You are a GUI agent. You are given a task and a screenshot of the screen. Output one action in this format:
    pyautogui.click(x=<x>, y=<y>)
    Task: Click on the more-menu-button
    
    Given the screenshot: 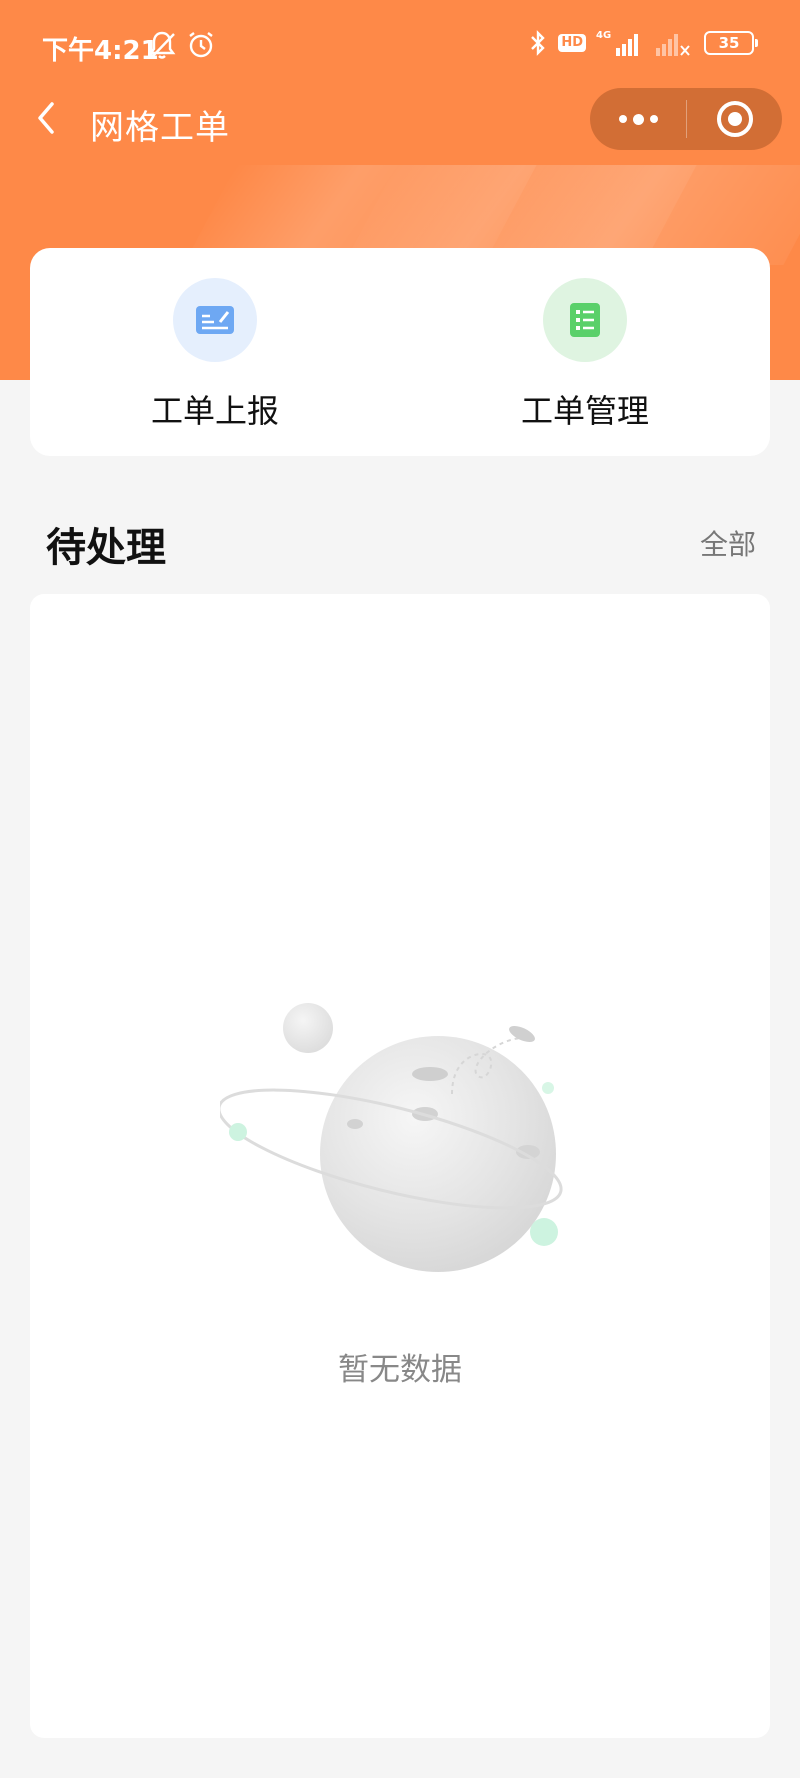 What is the action you would take?
    pyautogui.click(x=638, y=119)
    